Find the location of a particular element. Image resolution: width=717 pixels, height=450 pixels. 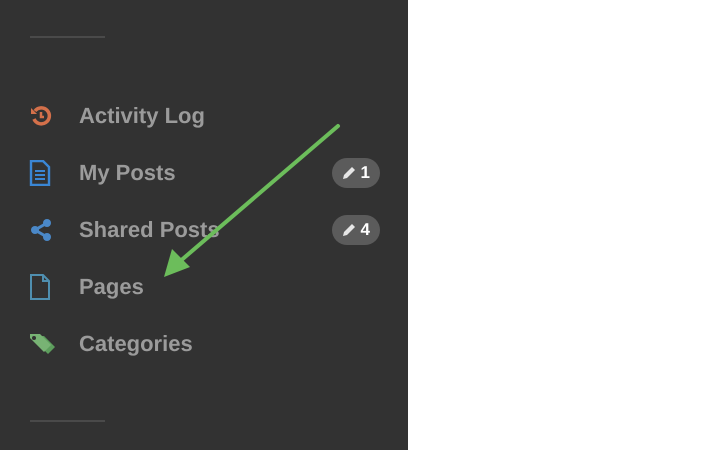

sidebar-item: Activity Log is located at coordinates (204, 115).